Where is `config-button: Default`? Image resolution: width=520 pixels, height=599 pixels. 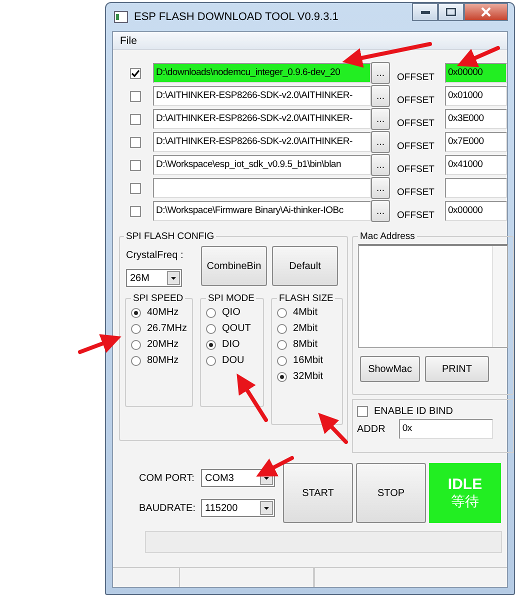 config-button: Default is located at coordinates (305, 266).